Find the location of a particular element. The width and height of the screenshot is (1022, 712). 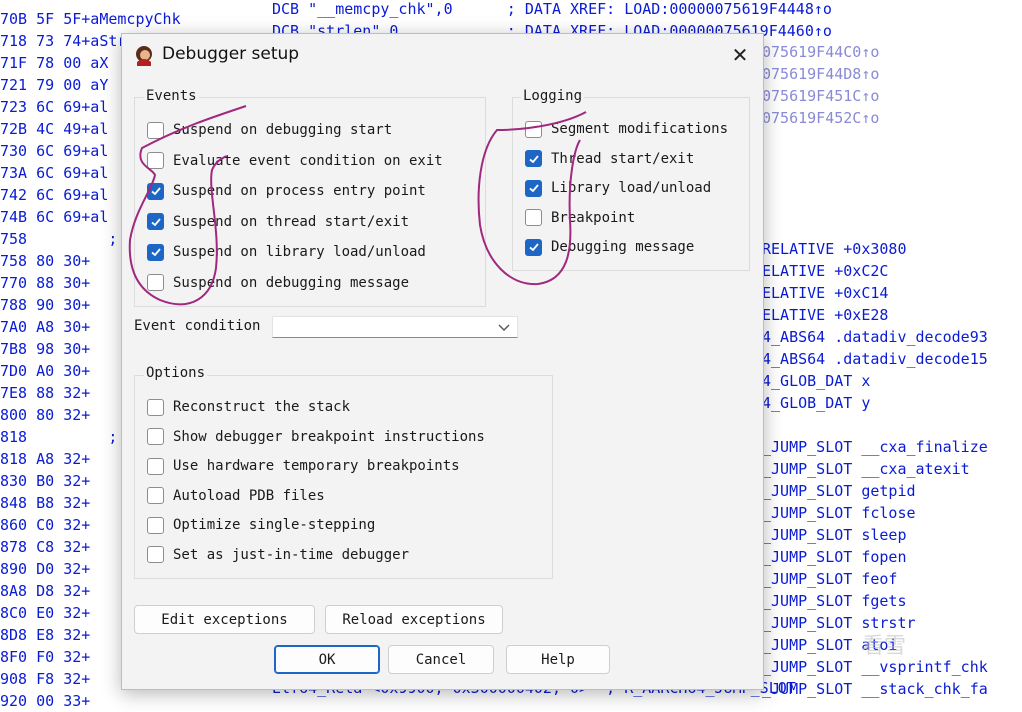

code-line: 73A 6C 69+al is located at coordinates (54, 173).